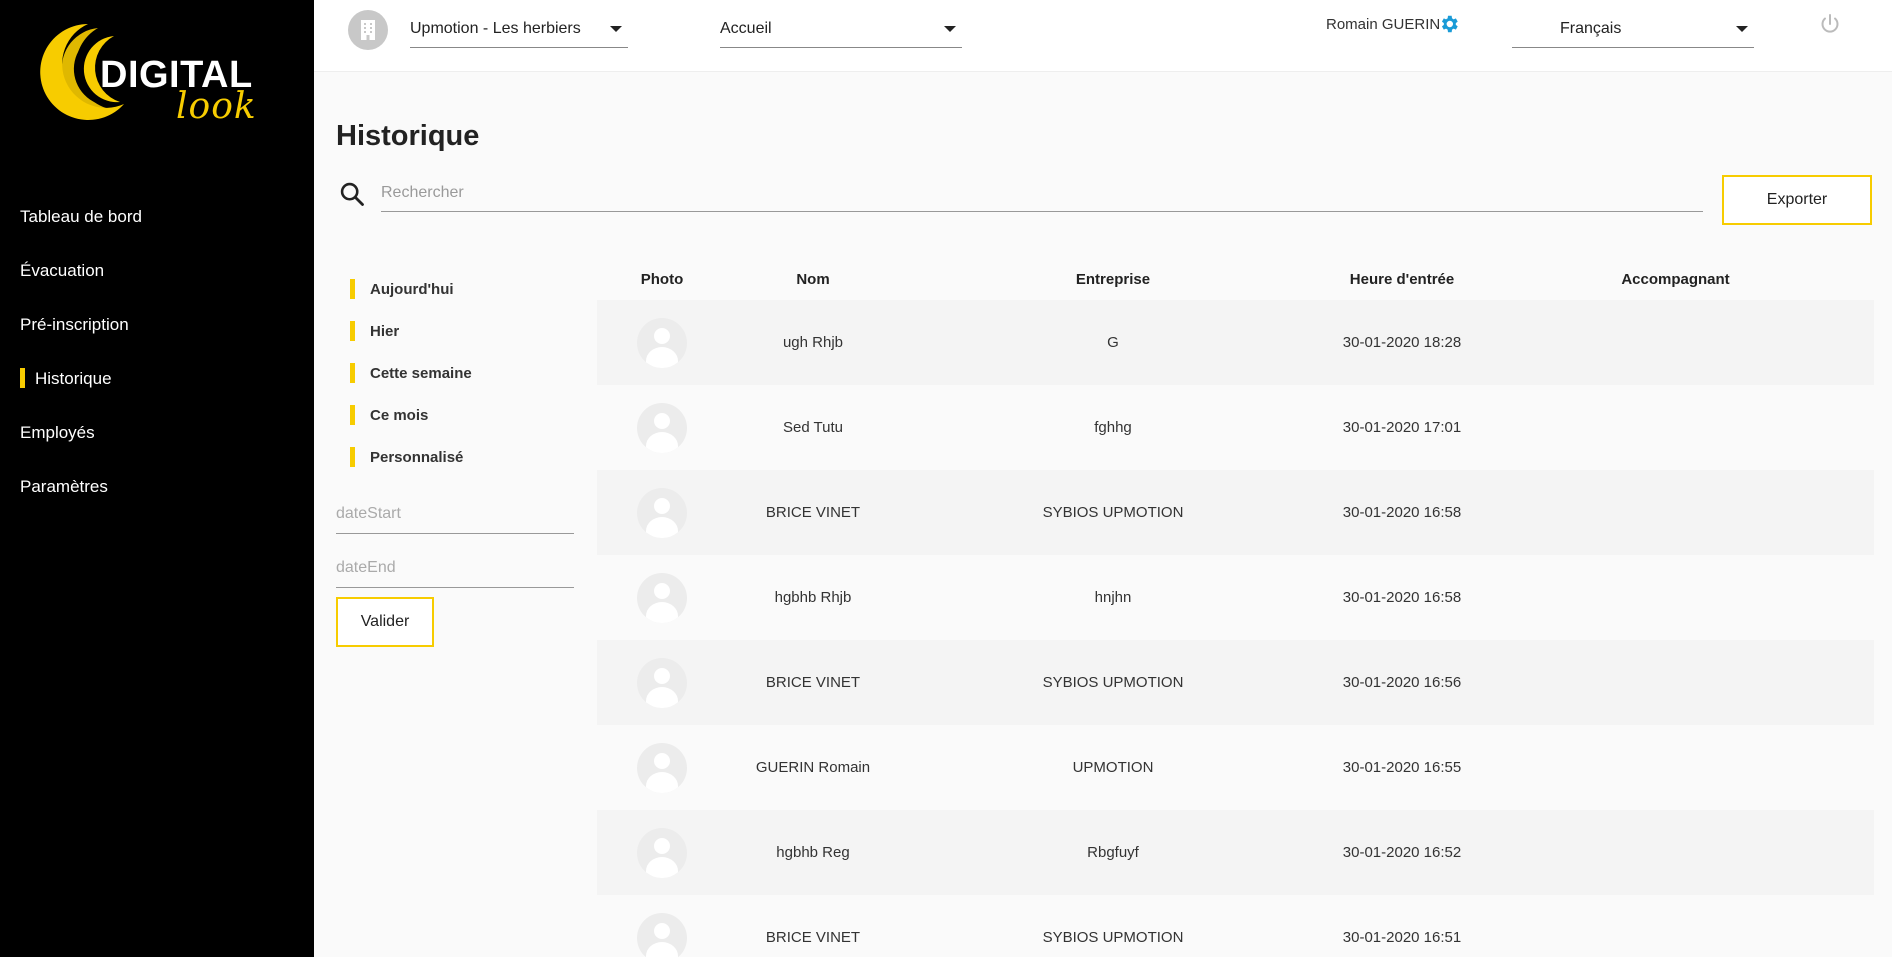 Image resolution: width=1892 pixels, height=957 pixels. What do you see at coordinates (1675, 279) in the screenshot?
I see `column-header-accompagnant: Accompagnant` at bounding box center [1675, 279].